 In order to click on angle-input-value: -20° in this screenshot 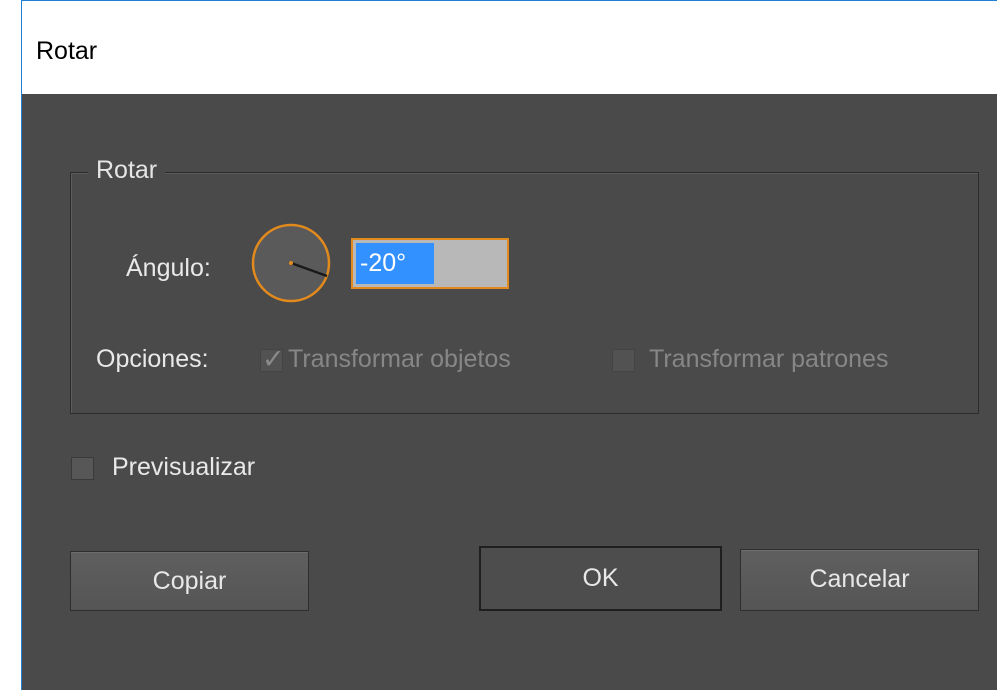, I will do `click(395, 263)`.